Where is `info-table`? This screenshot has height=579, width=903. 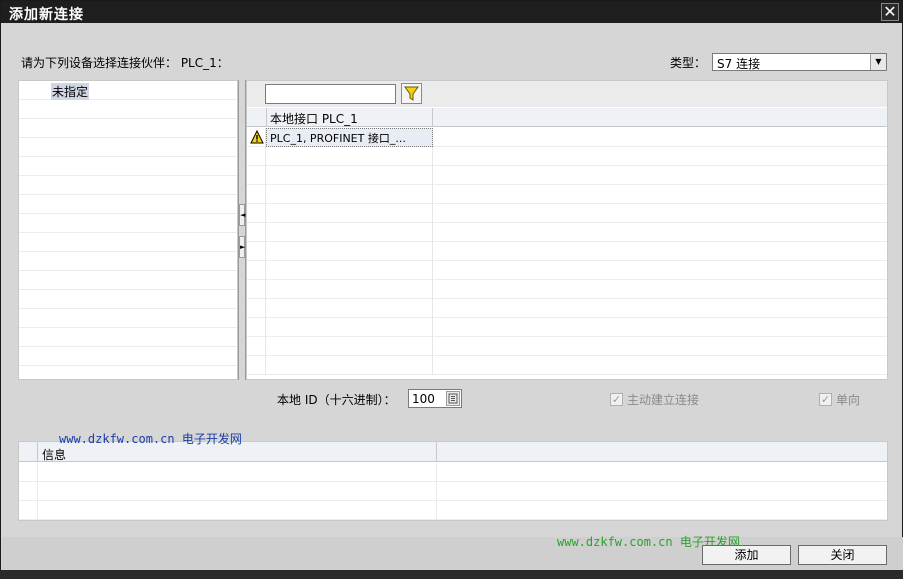 info-table is located at coordinates (453, 491).